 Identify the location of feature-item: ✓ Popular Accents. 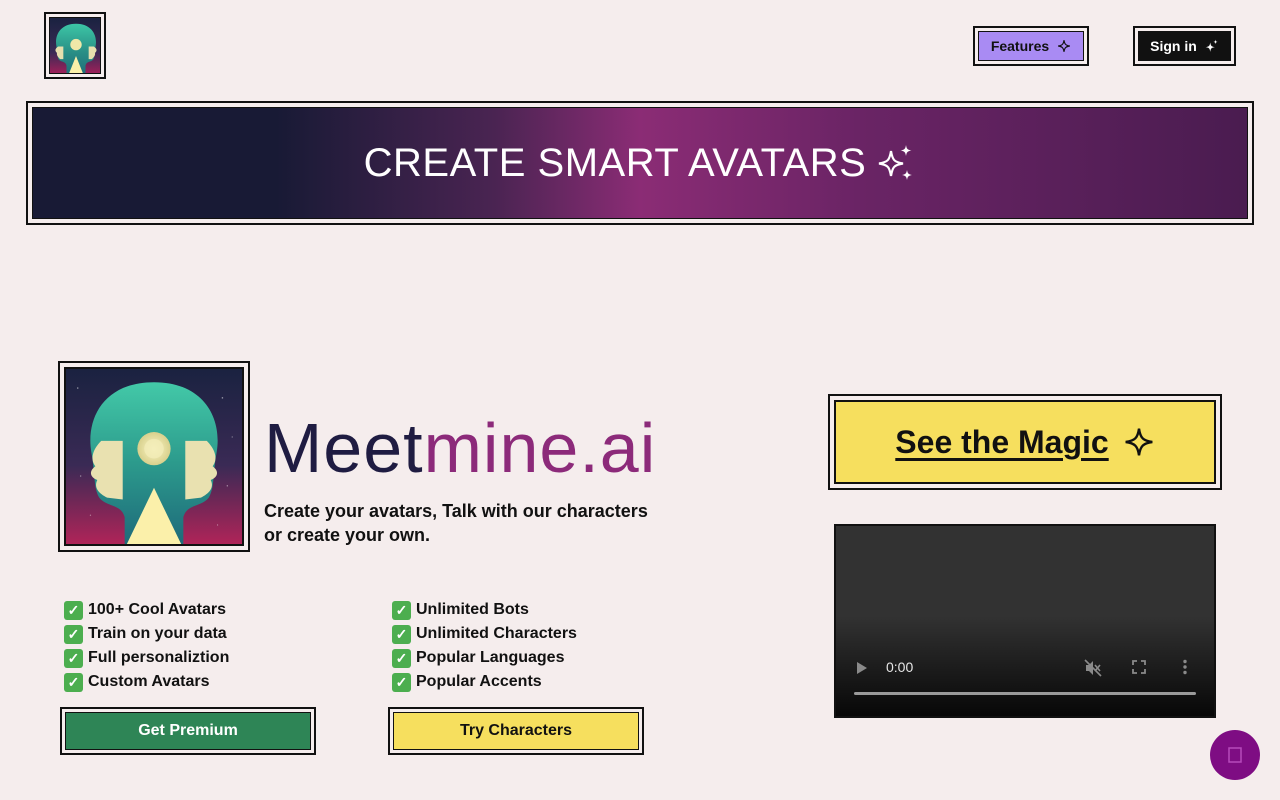
(484, 682).